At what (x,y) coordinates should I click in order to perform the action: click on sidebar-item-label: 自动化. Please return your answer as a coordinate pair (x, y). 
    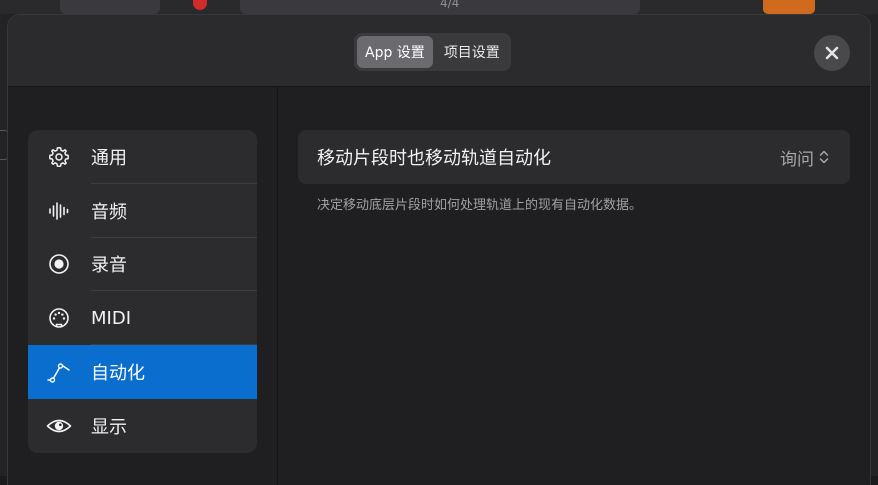
    Looking at the image, I should click on (118, 374).